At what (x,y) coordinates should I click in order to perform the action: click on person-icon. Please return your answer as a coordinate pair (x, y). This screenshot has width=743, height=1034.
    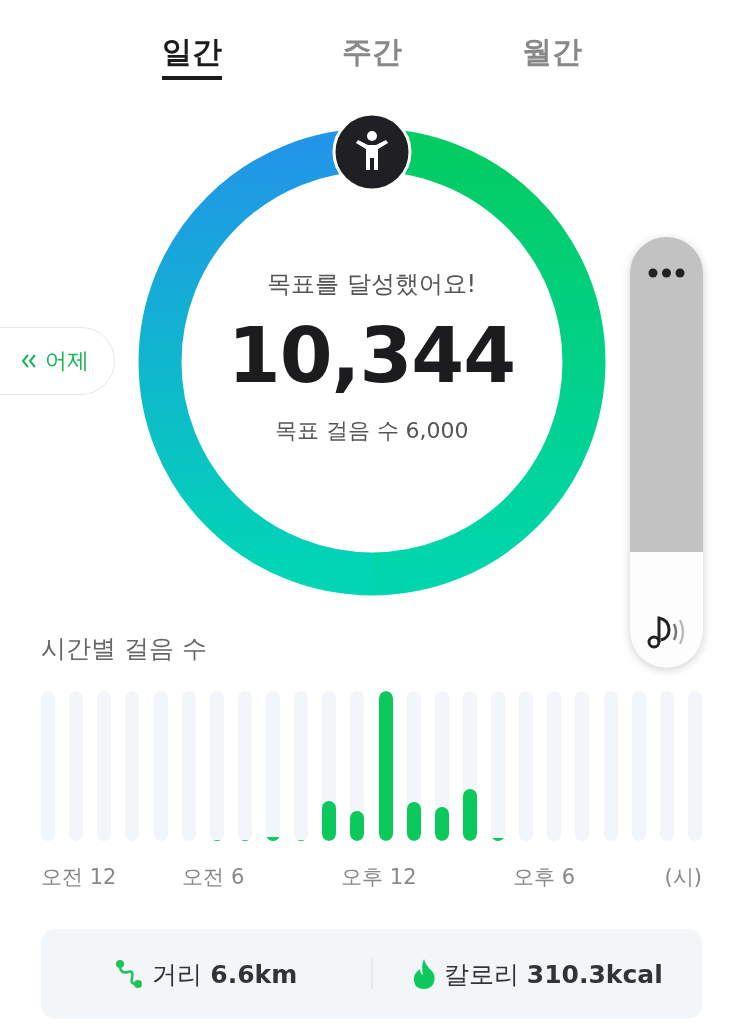
    Looking at the image, I should click on (371, 152).